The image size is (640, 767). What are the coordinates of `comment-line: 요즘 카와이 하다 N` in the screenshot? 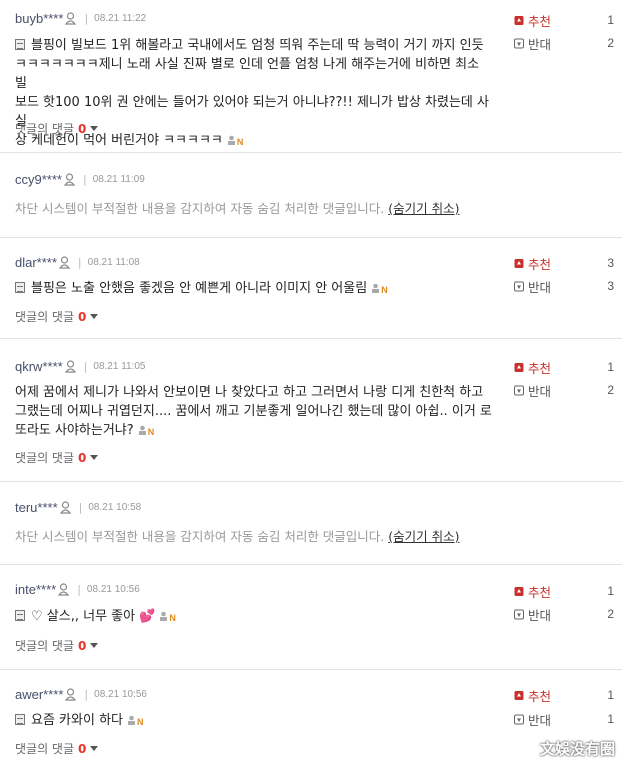 It's located at (254, 721).